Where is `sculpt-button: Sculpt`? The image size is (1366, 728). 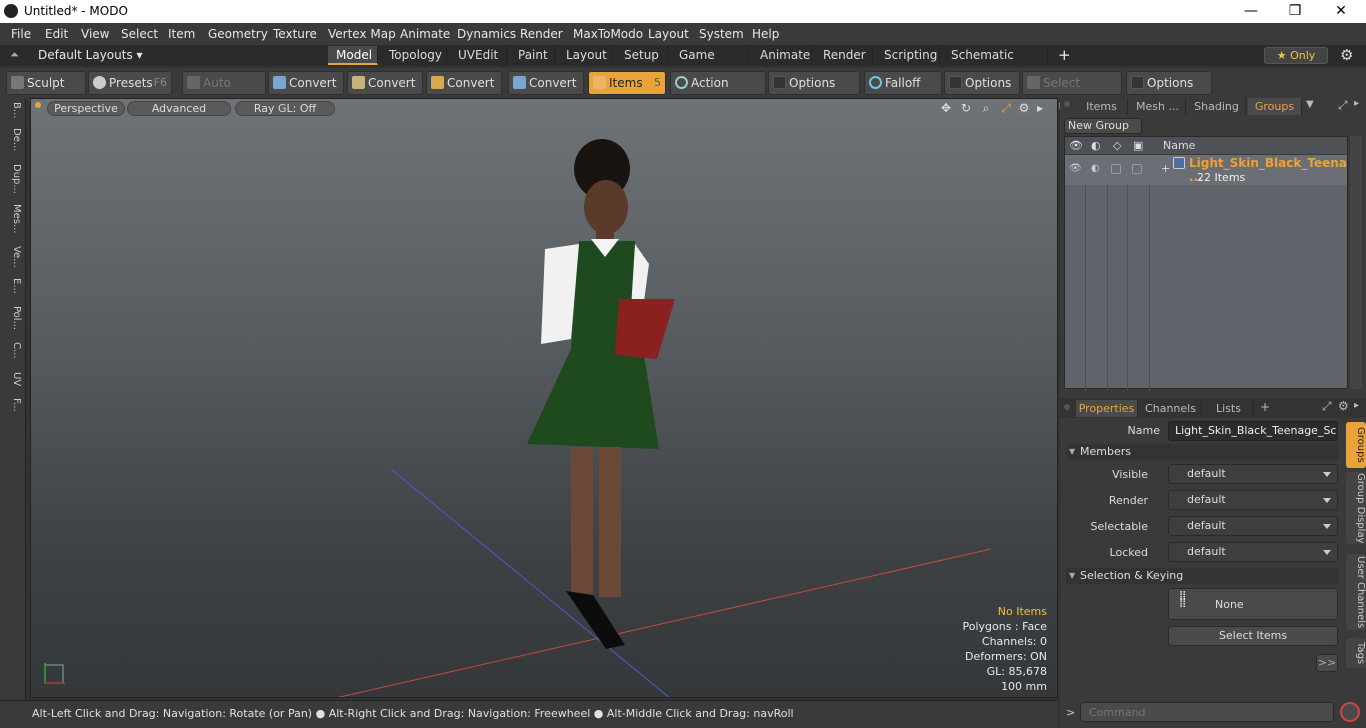
sculpt-button: Sculpt is located at coordinates (46, 83).